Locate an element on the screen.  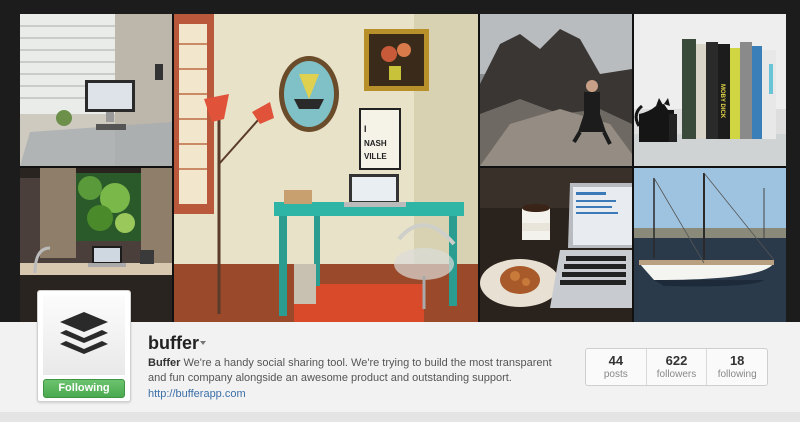
divider is located at coordinates (400, 417).